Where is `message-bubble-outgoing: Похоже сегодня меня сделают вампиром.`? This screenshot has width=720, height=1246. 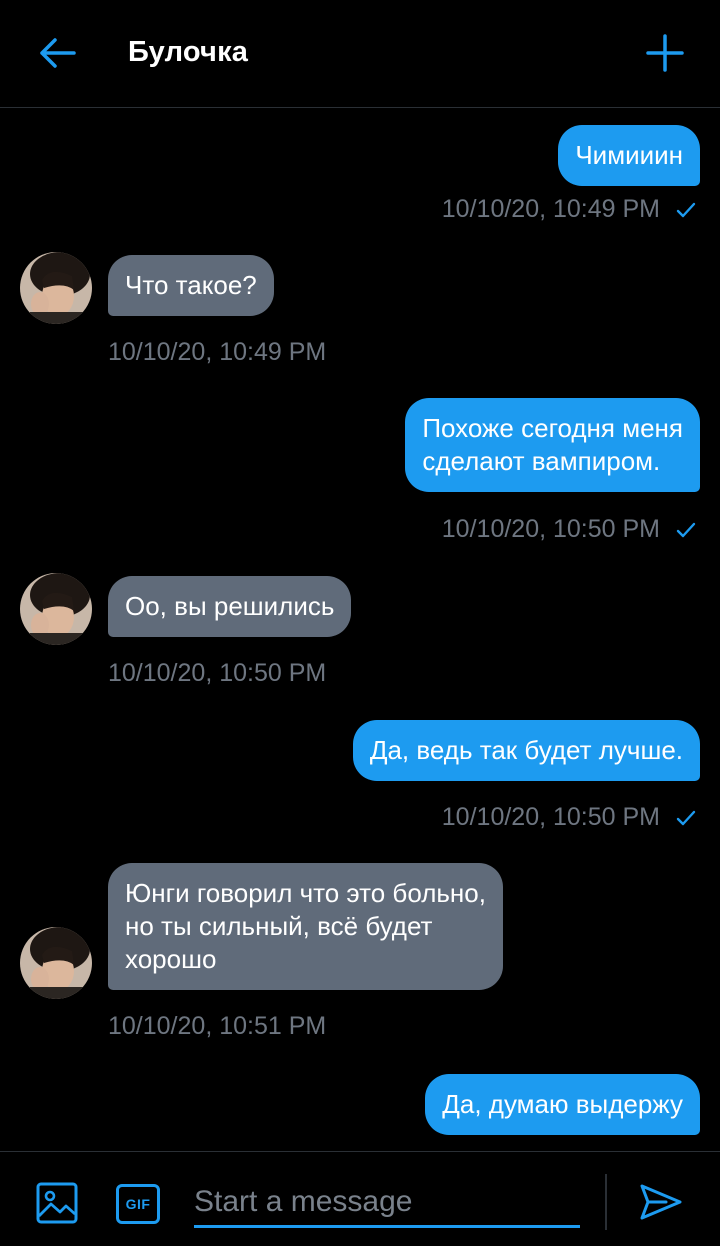
message-bubble-outgoing: Похоже сегодня меня сделают вампиром. is located at coordinates (552, 445).